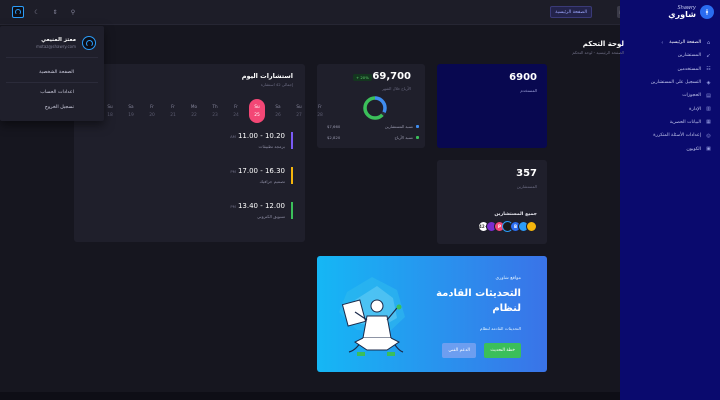 Image resolution: width=720 pixels, height=400 pixels. I want to click on brand-name: شاوري, so click(682, 14).